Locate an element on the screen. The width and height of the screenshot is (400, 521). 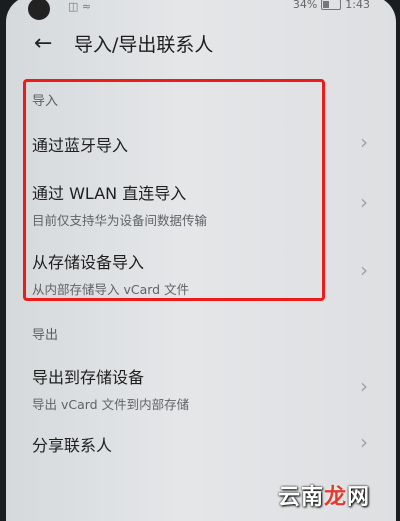
watermark-text: 云南 is located at coordinates (300, 497).